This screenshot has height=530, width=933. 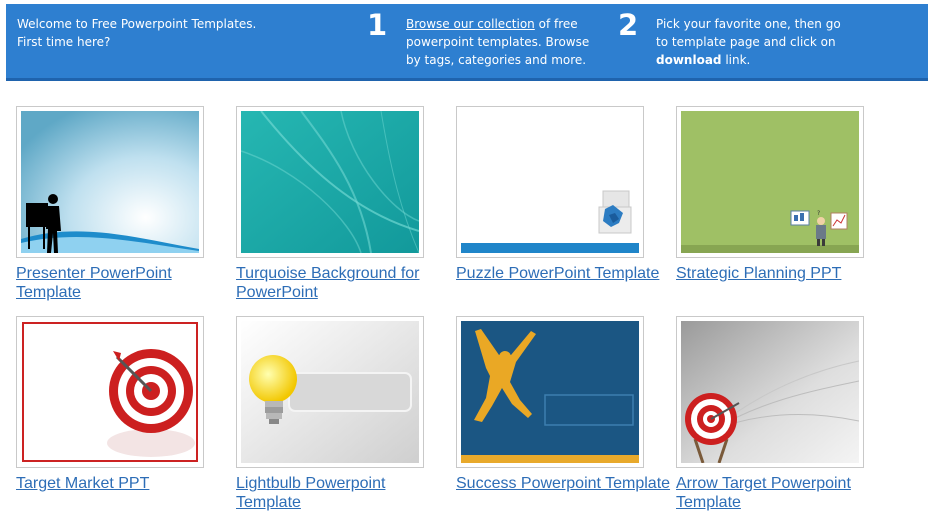 I want to click on presenter-thumbnail, so click(x=110, y=182).